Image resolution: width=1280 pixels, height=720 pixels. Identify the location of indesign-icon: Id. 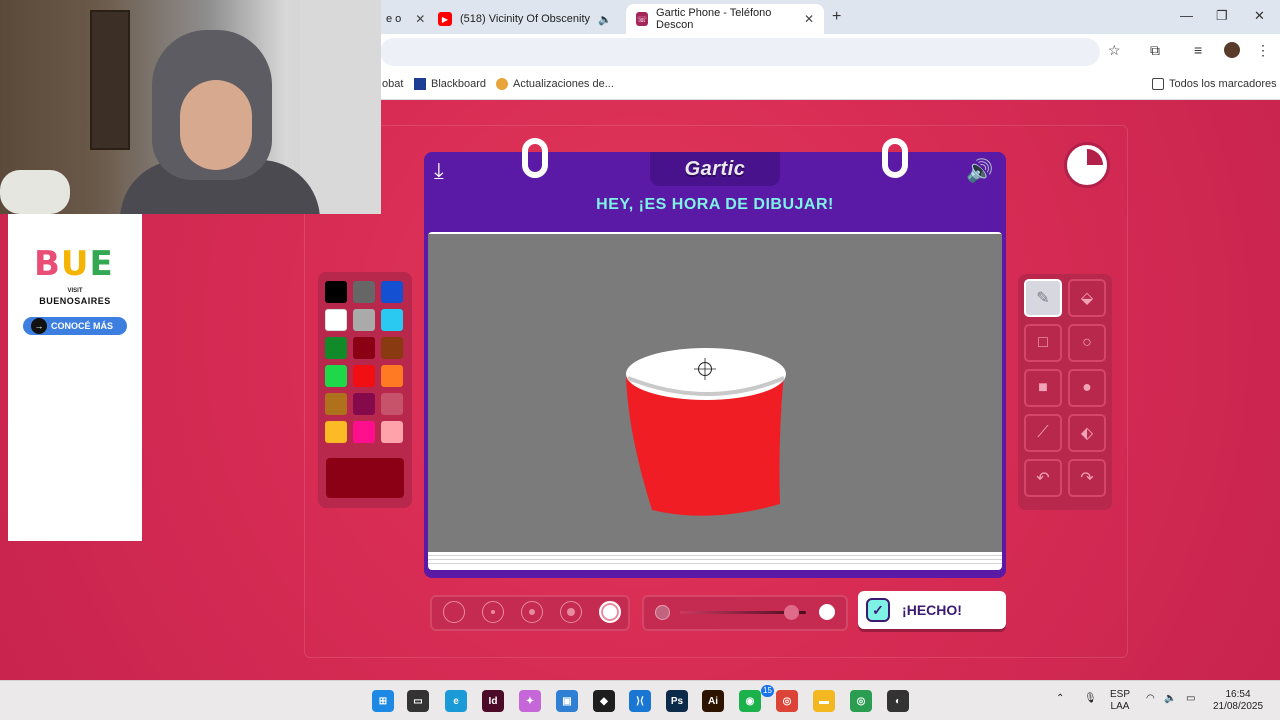
(493, 701).